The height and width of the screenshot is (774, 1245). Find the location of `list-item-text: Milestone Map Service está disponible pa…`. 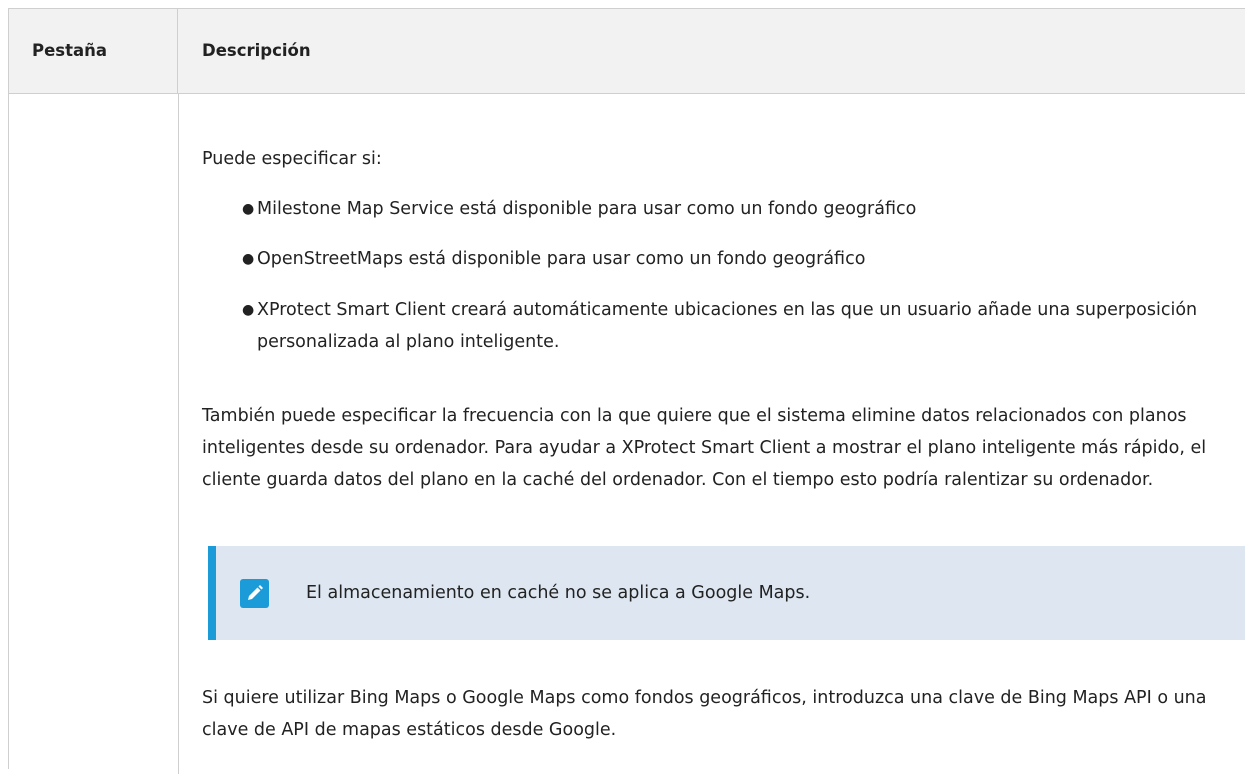

list-item-text: Milestone Map Service está disponible pa… is located at coordinates (587, 209).